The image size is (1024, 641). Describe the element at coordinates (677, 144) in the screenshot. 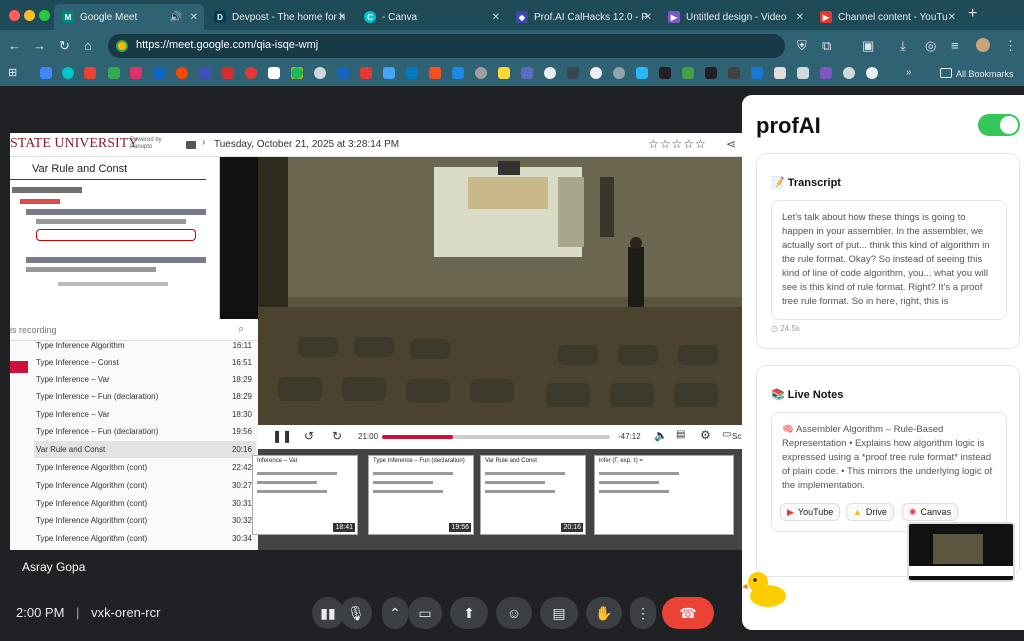

I see `rating-stars: ☆☆☆☆☆` at that location.